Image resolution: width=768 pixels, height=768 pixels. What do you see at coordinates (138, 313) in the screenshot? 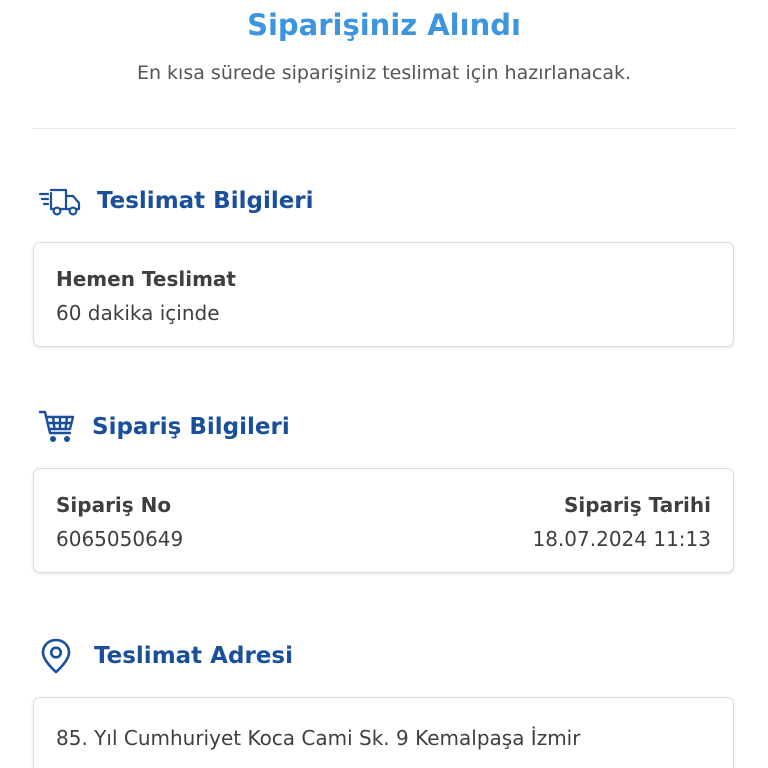
I see `delivery-time-value: 60 dakika içinde` at bounding box center [138, 313].